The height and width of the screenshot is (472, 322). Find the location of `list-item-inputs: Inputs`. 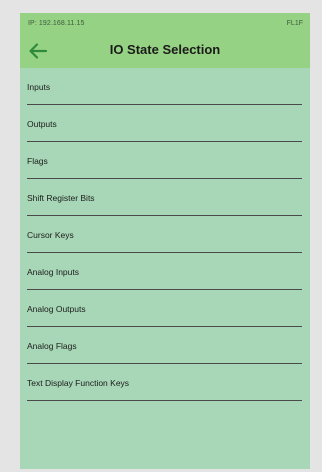

list-item-inputs: Inputs is located at coordinates (165, 86).